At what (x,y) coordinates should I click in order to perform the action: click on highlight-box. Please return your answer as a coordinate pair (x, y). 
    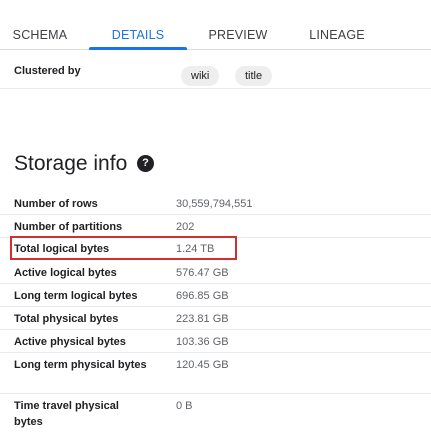
    Looking at the image, I should click on (123, 248).